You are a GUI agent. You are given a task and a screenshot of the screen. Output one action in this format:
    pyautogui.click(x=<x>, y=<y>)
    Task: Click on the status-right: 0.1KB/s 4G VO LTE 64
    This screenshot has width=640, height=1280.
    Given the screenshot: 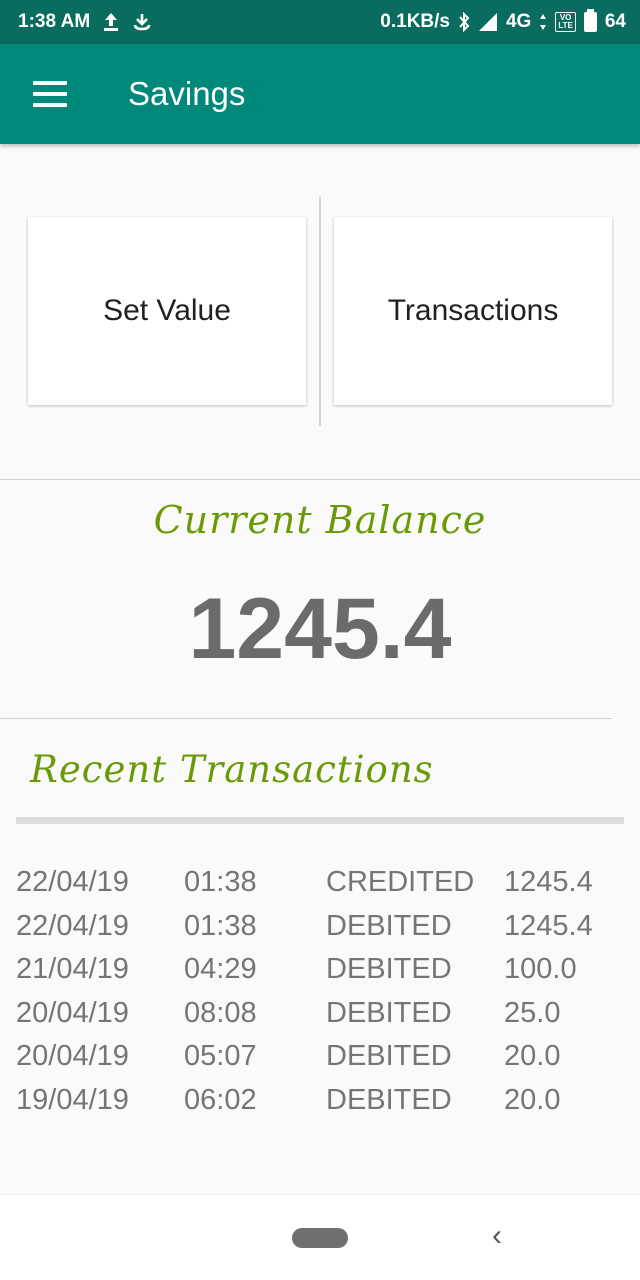 What is the action you would take?
    pyautogui.click(x=503, y=21)
    